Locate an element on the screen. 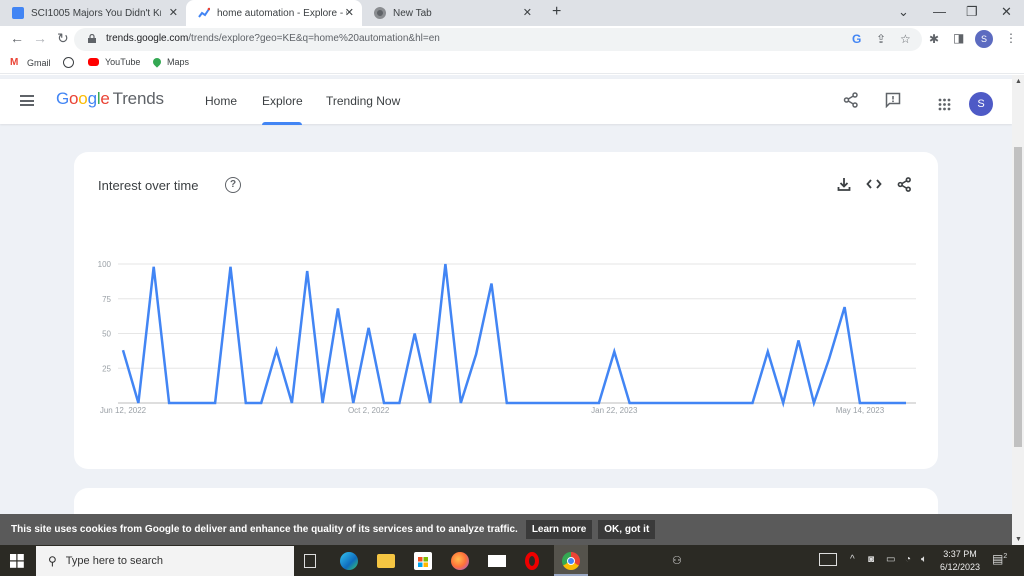  task-view-icon is located at coordinates (310, 561).